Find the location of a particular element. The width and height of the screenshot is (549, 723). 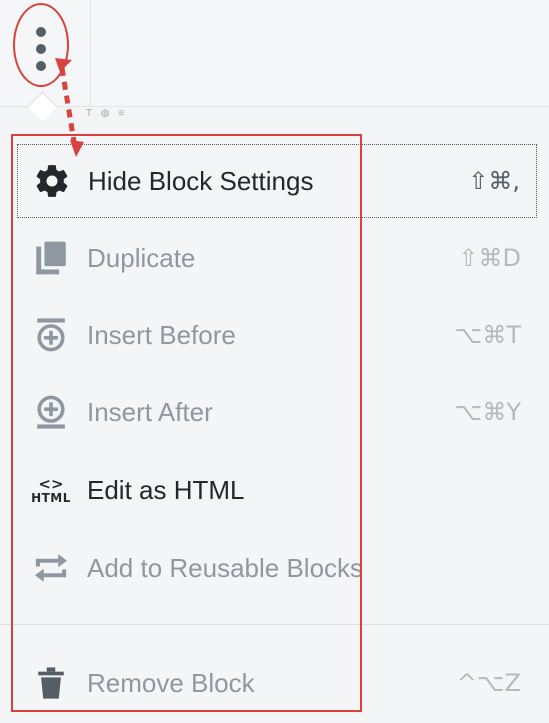

more-options-button is located at coordinates (41, 45).